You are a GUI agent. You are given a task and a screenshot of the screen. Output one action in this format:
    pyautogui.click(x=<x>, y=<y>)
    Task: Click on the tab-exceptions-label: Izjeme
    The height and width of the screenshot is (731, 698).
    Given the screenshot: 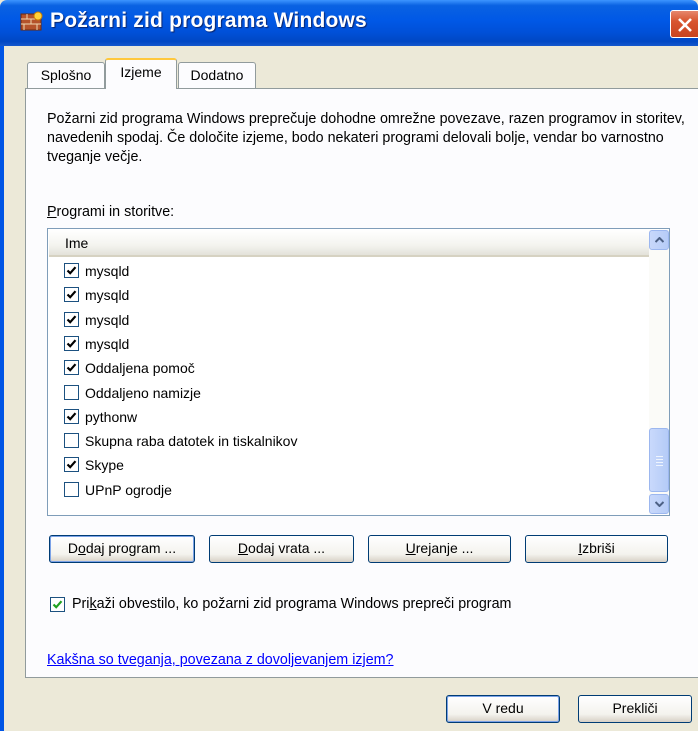 What is the action you would take?
    pyautogui.click(x=141, y=72)
    